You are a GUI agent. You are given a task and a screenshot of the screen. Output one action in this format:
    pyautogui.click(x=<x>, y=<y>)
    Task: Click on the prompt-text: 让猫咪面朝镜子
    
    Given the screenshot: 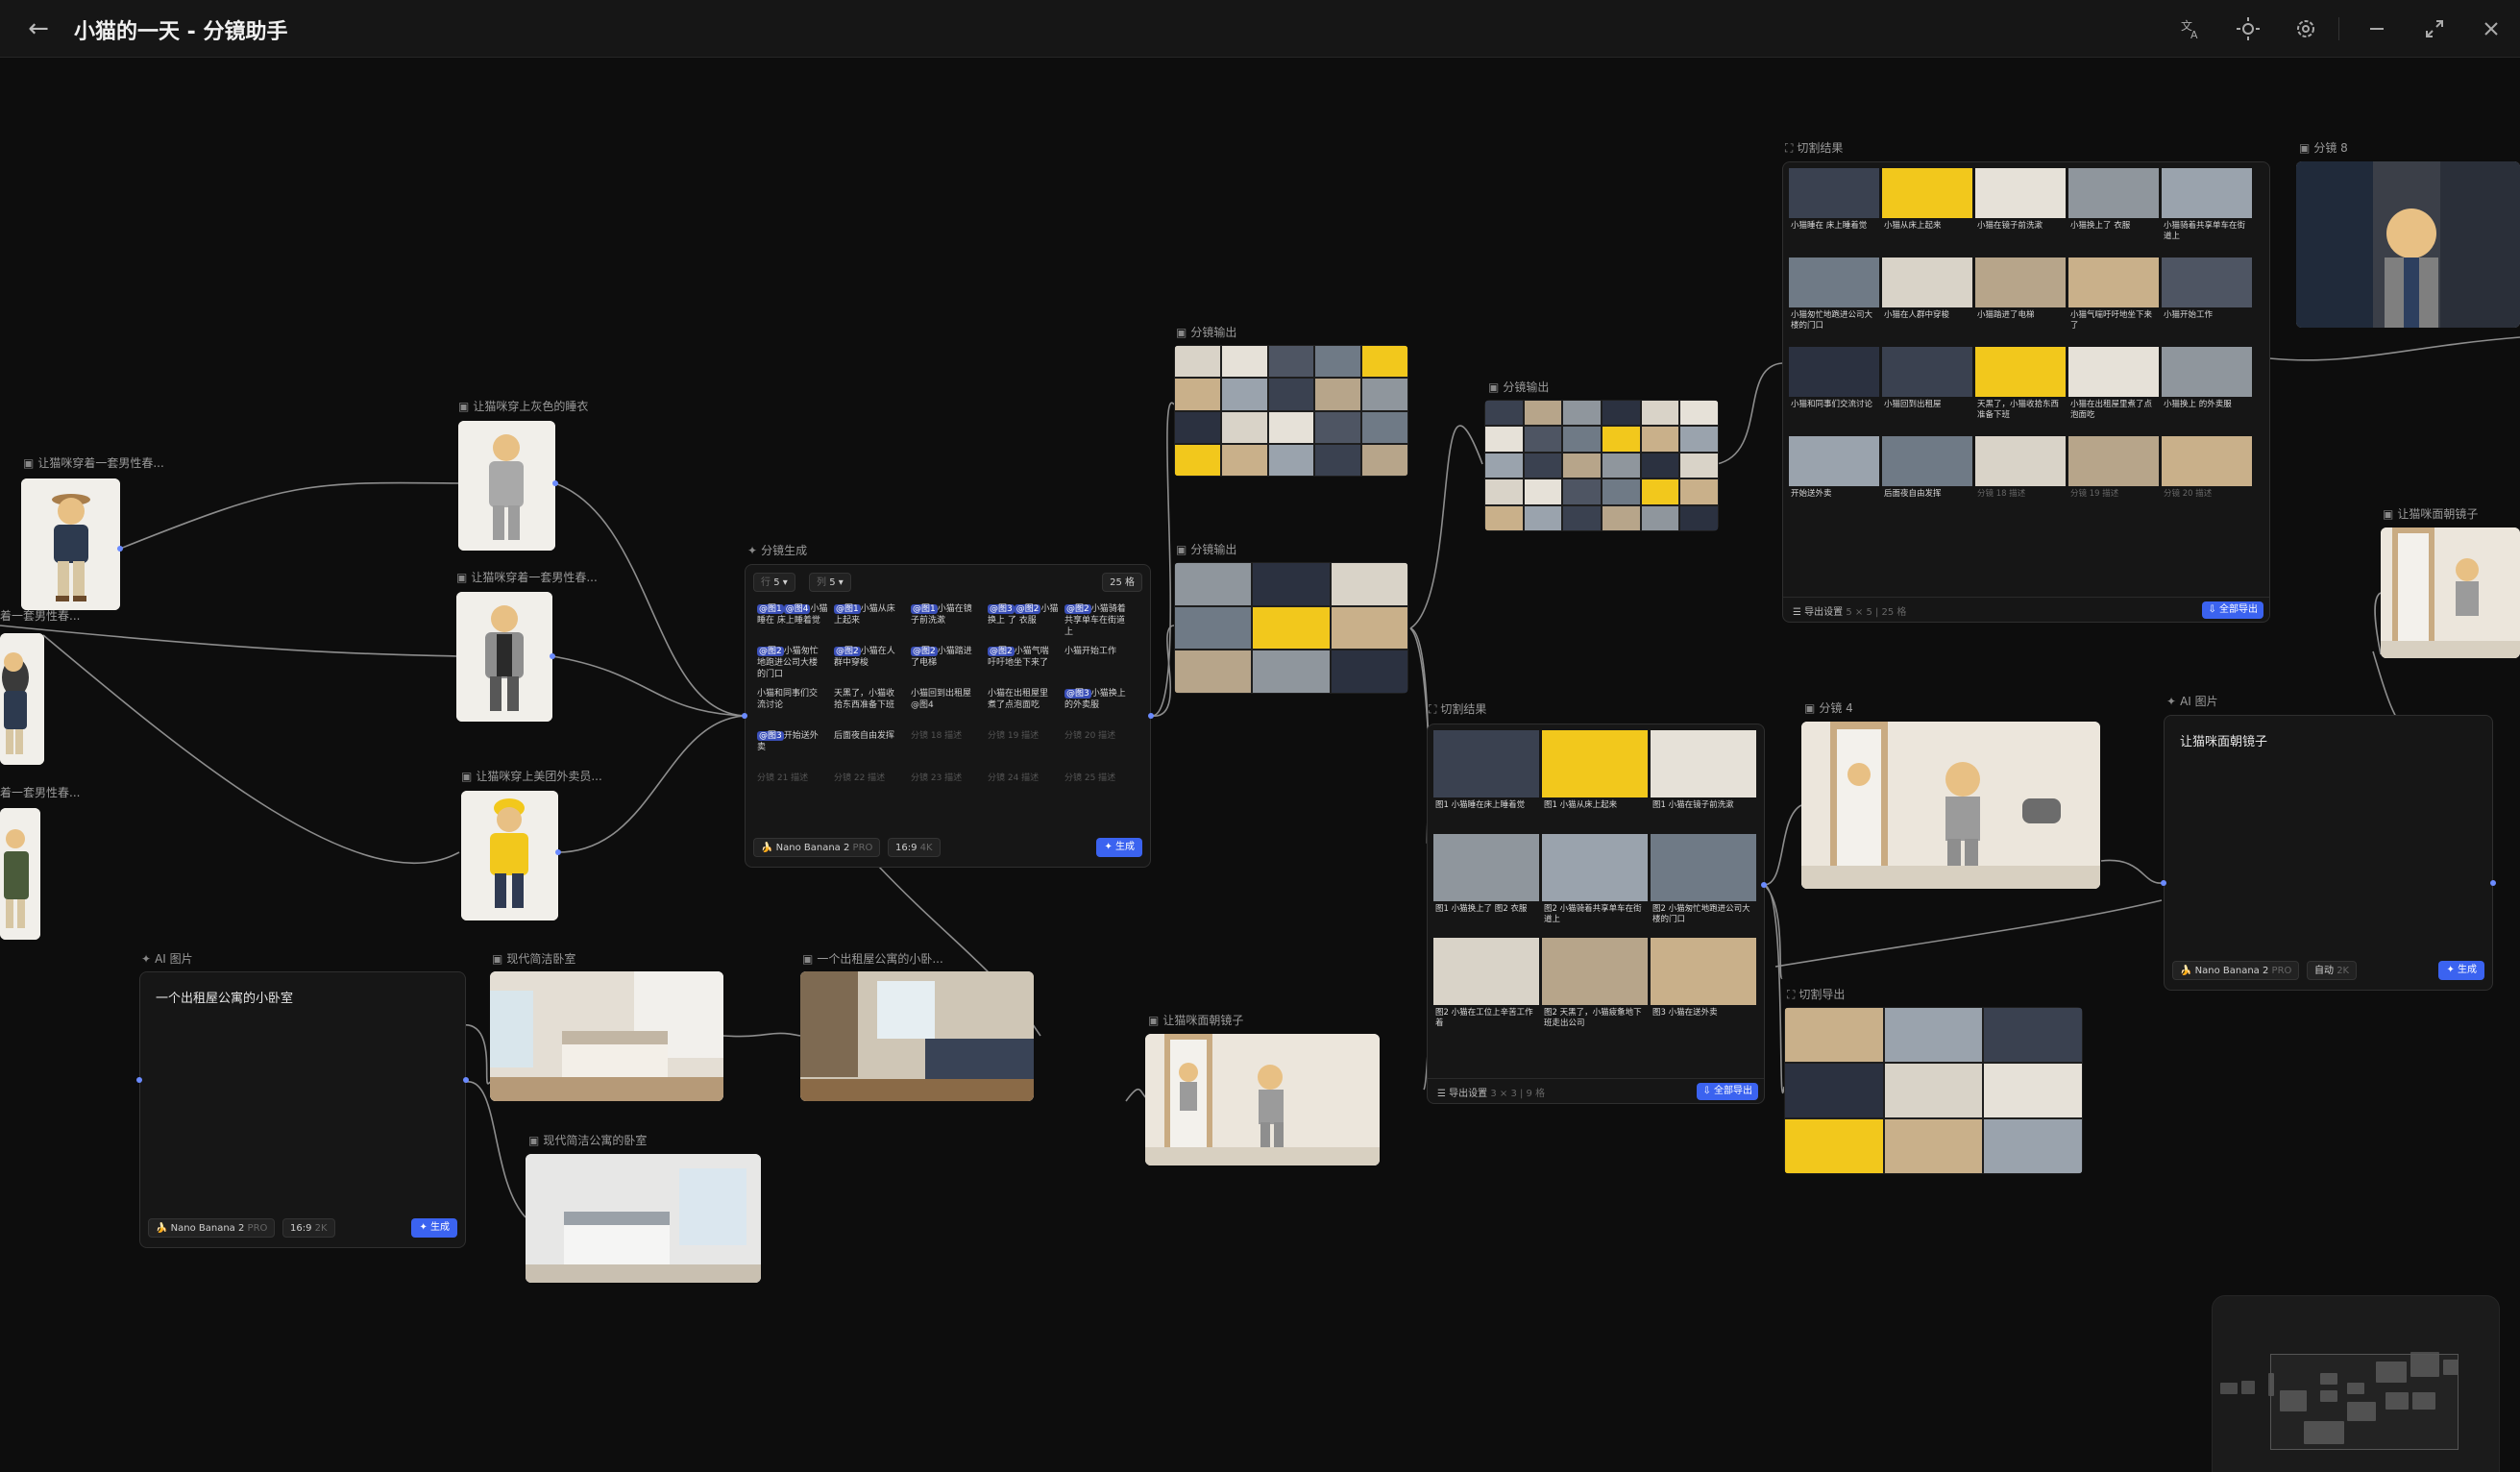 What is the action you would take?
    pyautogui.click(x=2224, y=740)
    